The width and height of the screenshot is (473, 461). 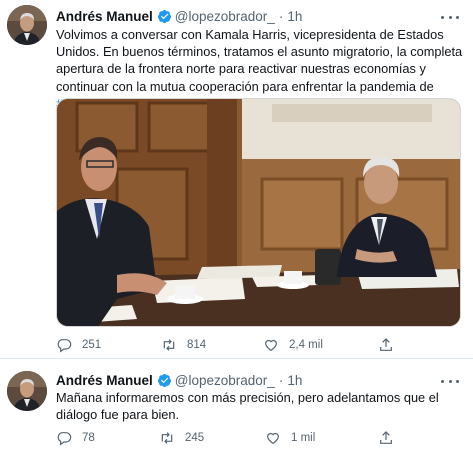 What do you see at coordinates (236, 345) in the screenshot?
I see `tweet-actions: 251 814 2,4 mil` at bounding box center [236, 345].